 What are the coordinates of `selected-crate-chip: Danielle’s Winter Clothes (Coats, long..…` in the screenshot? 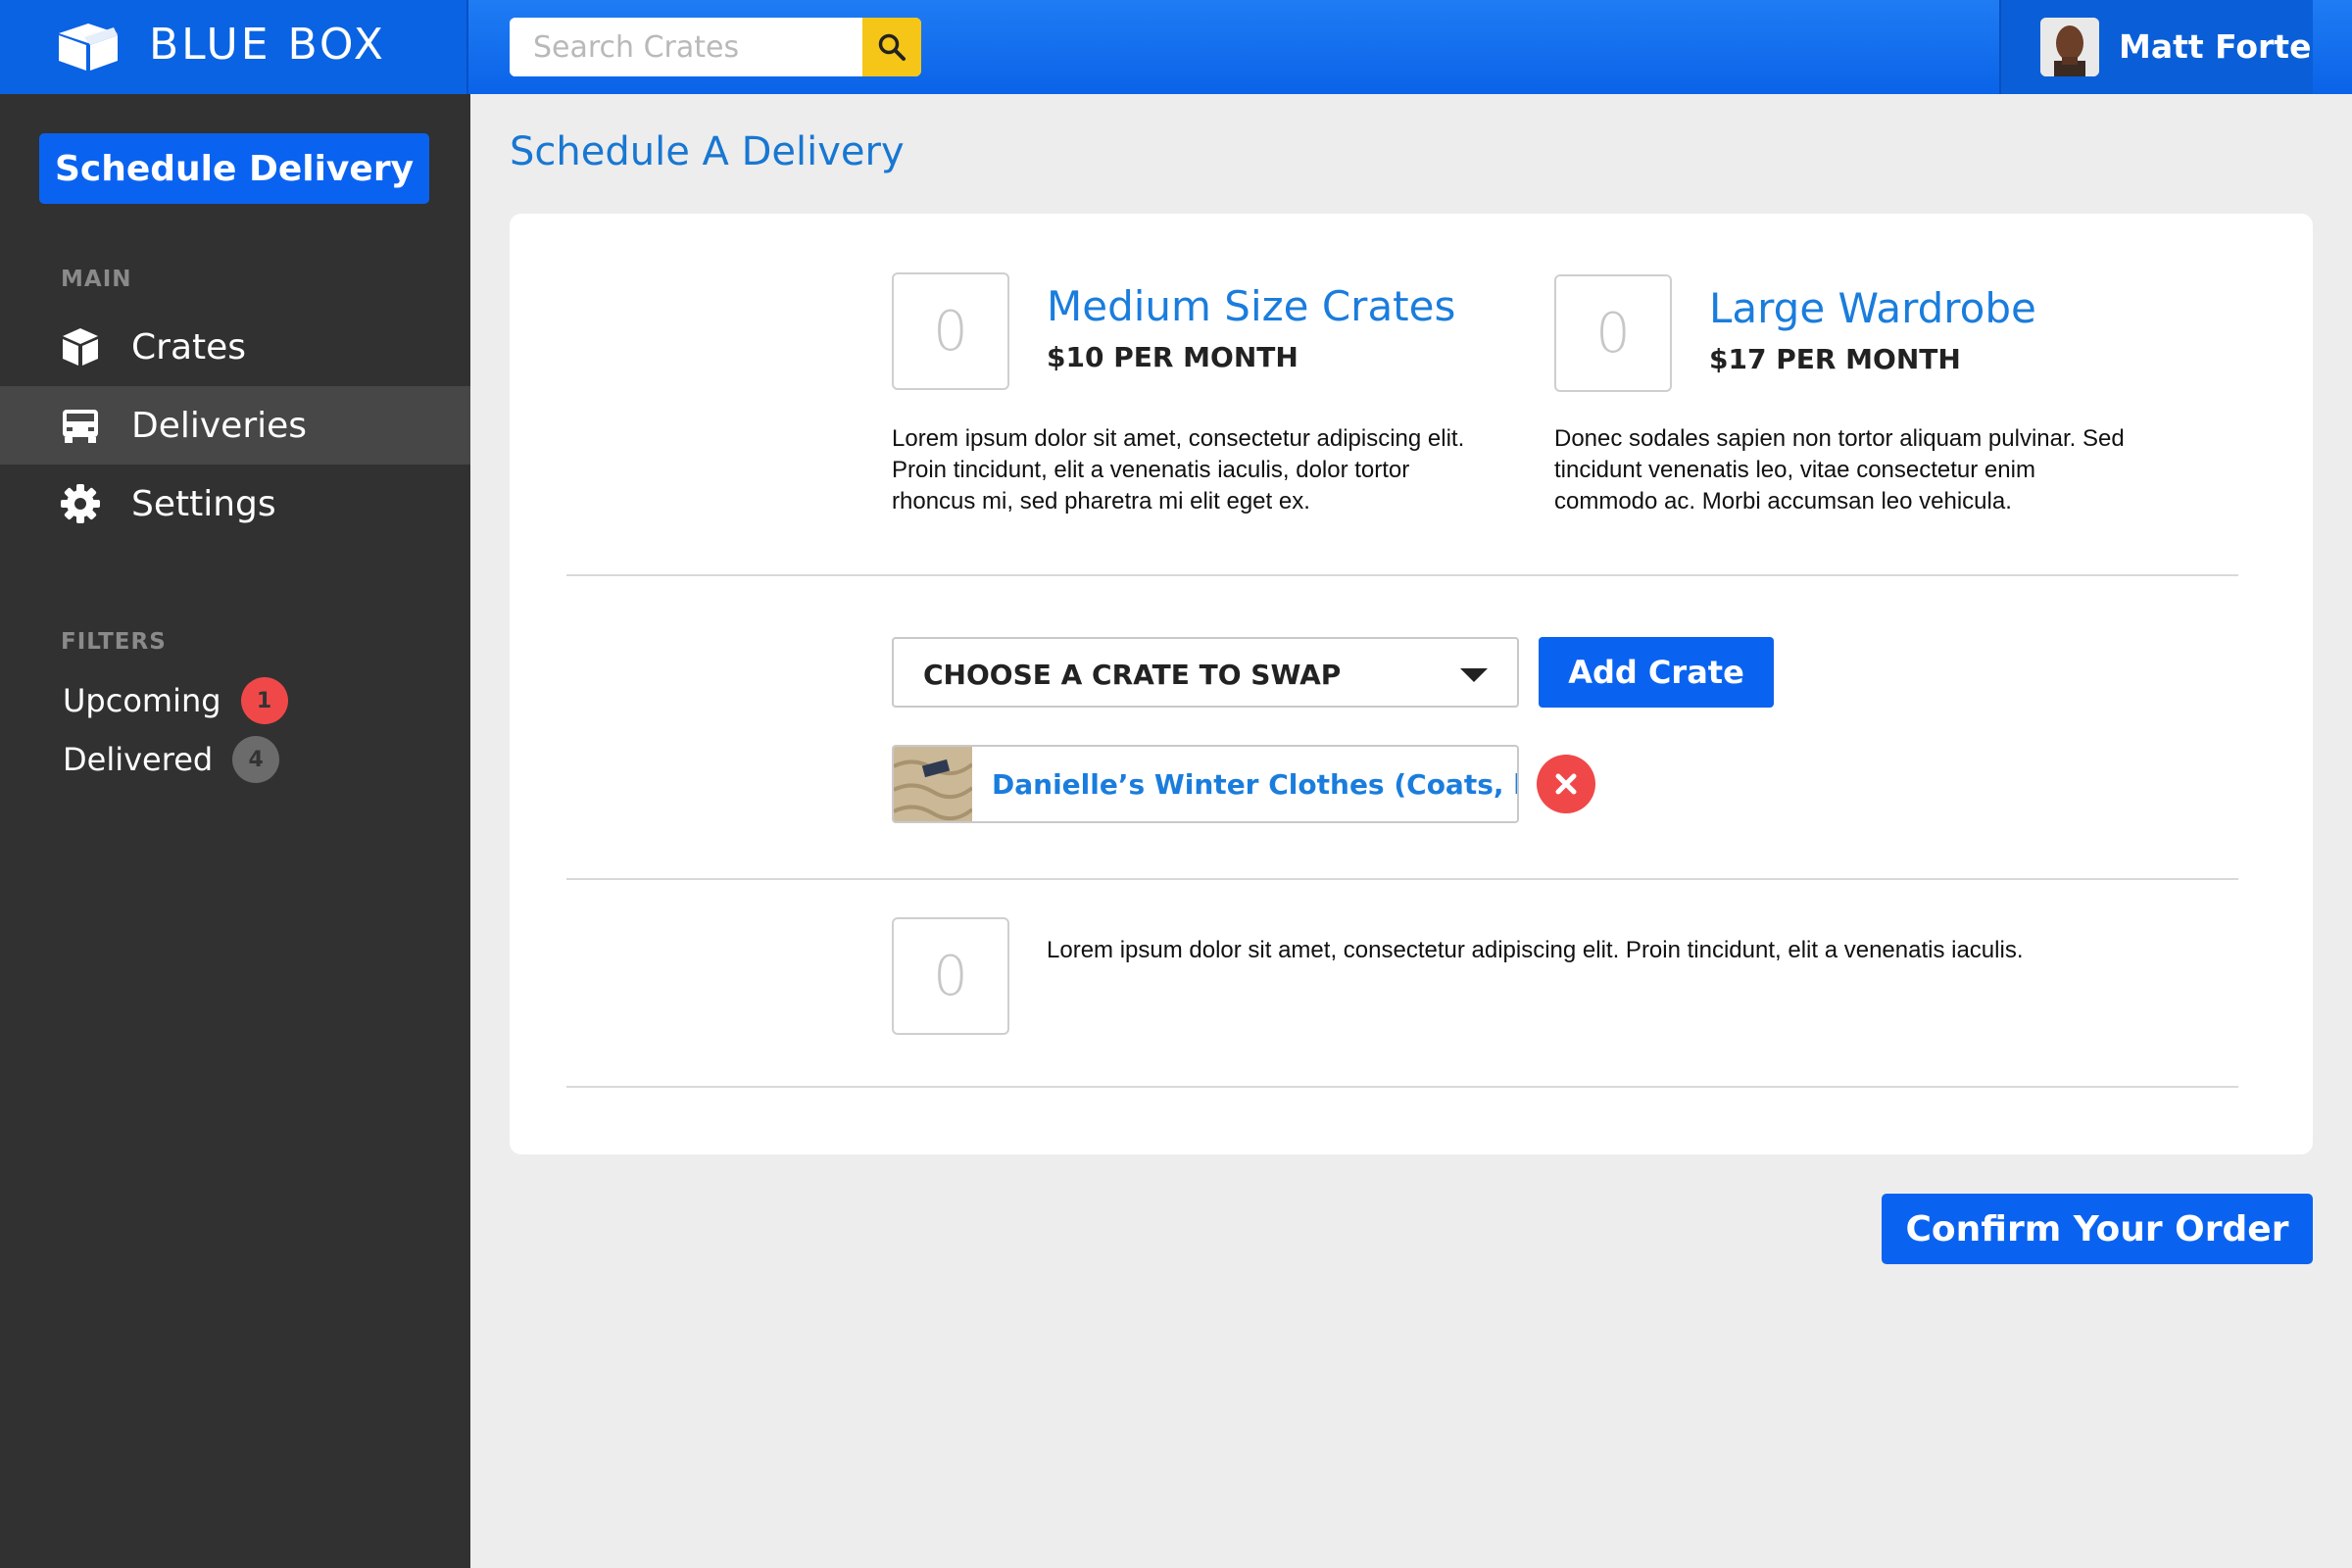 It's located at (1205, 784).